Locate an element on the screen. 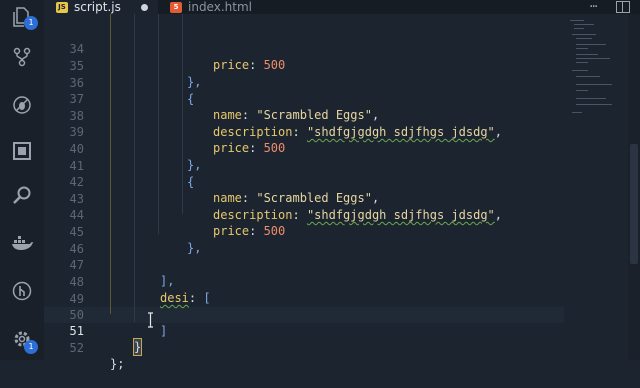 The width and height of the screenshot is (640, 388). text-cursor-icon is located at coordinates (150, 320).